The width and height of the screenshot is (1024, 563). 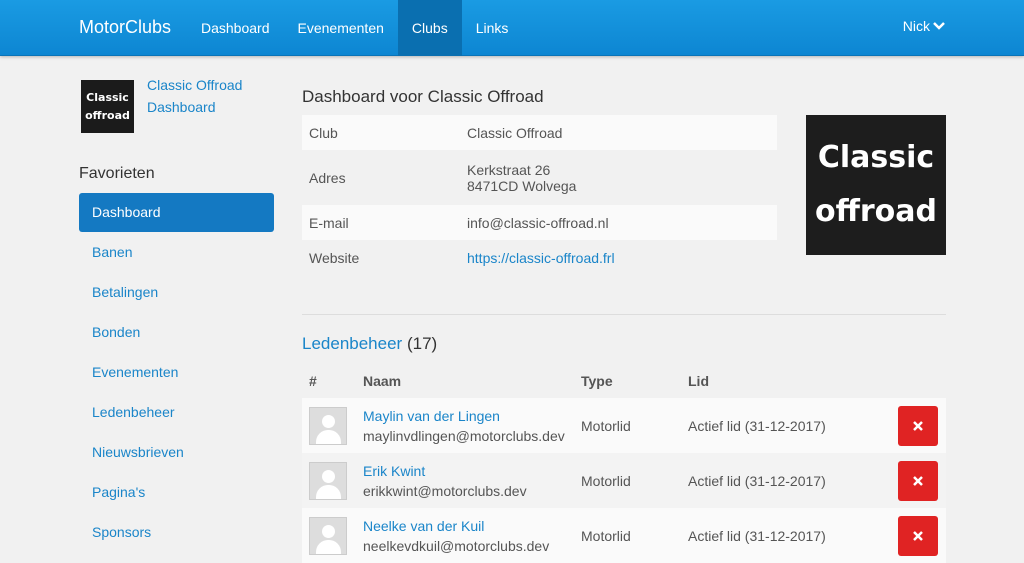 What do you see at coordinates (472, 416) in the screenshot?
I see `member-name: Maylin van der Lingen` at bounding box center [472, 416].